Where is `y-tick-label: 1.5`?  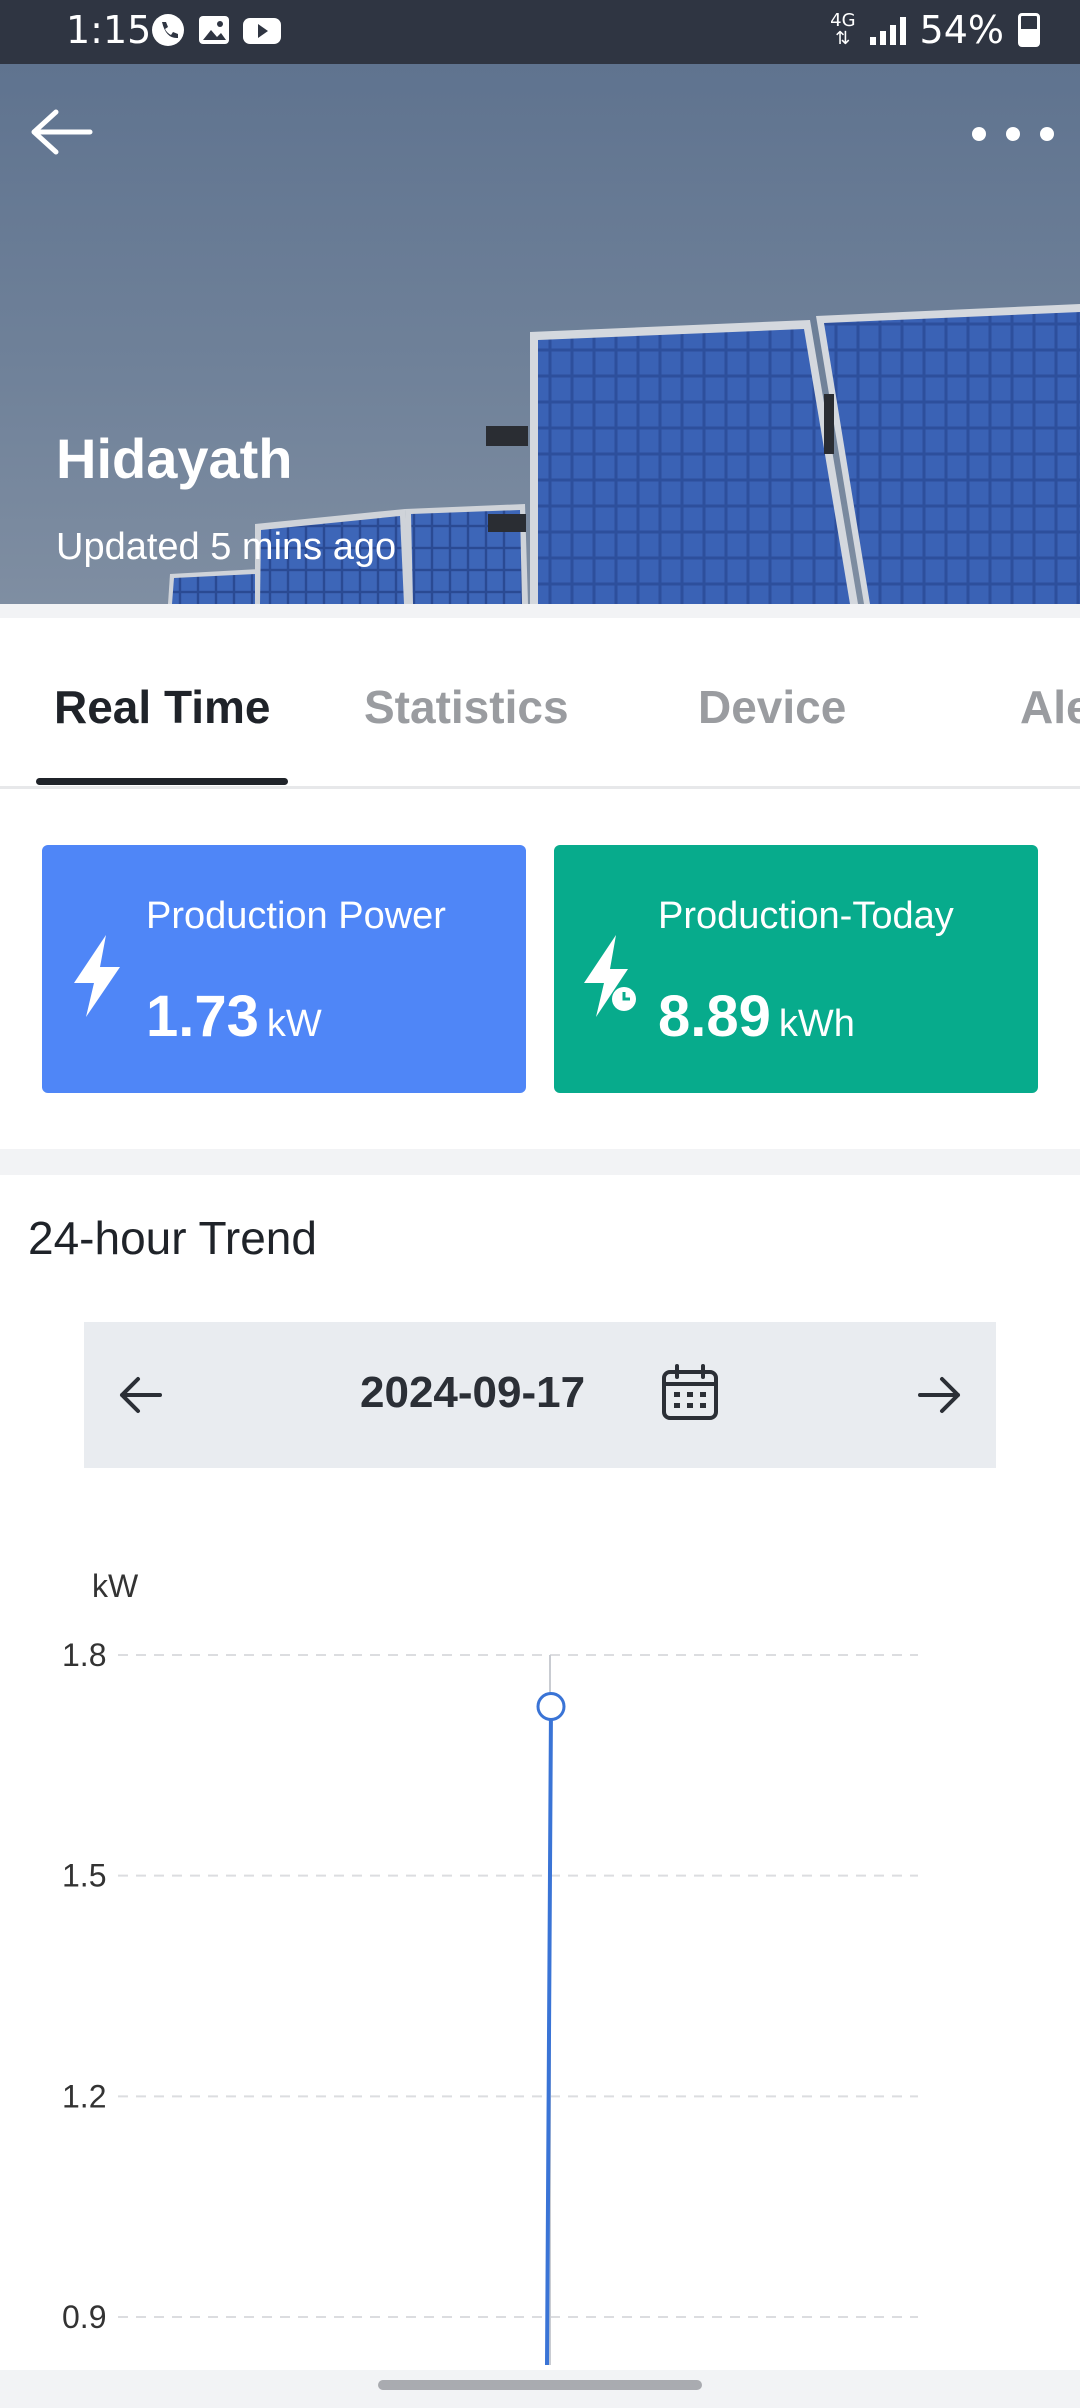 y-tick-label: 1.5 is located at coordinates (84, 1876).